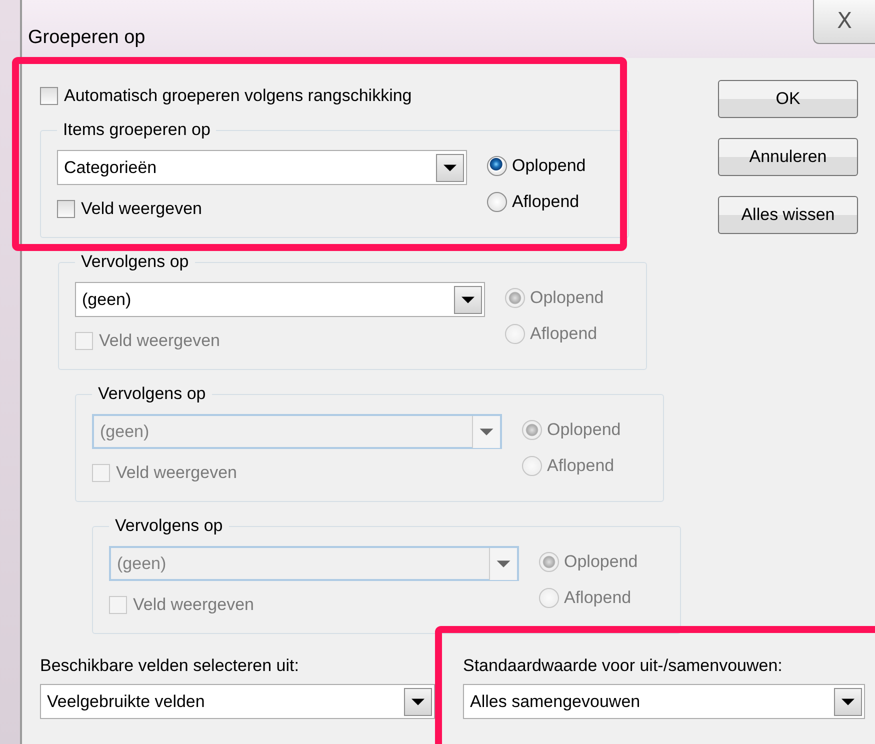  Describe the element at coordinates (788, 99) in the screenshot. I see `dialog-button: OK` at that location.